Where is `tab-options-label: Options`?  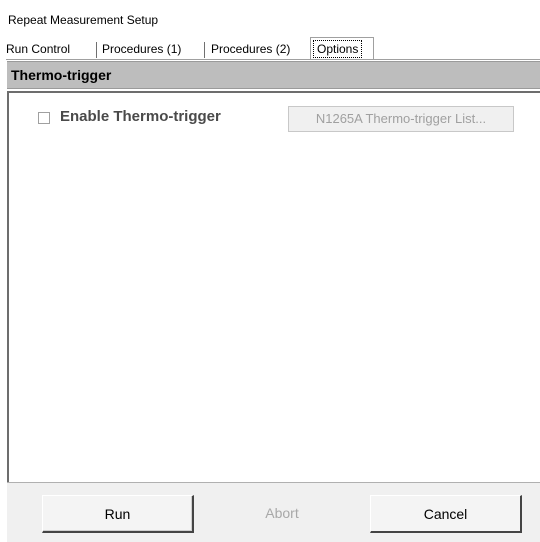
tab-options-label: Options is located at coordinates (338, 49).